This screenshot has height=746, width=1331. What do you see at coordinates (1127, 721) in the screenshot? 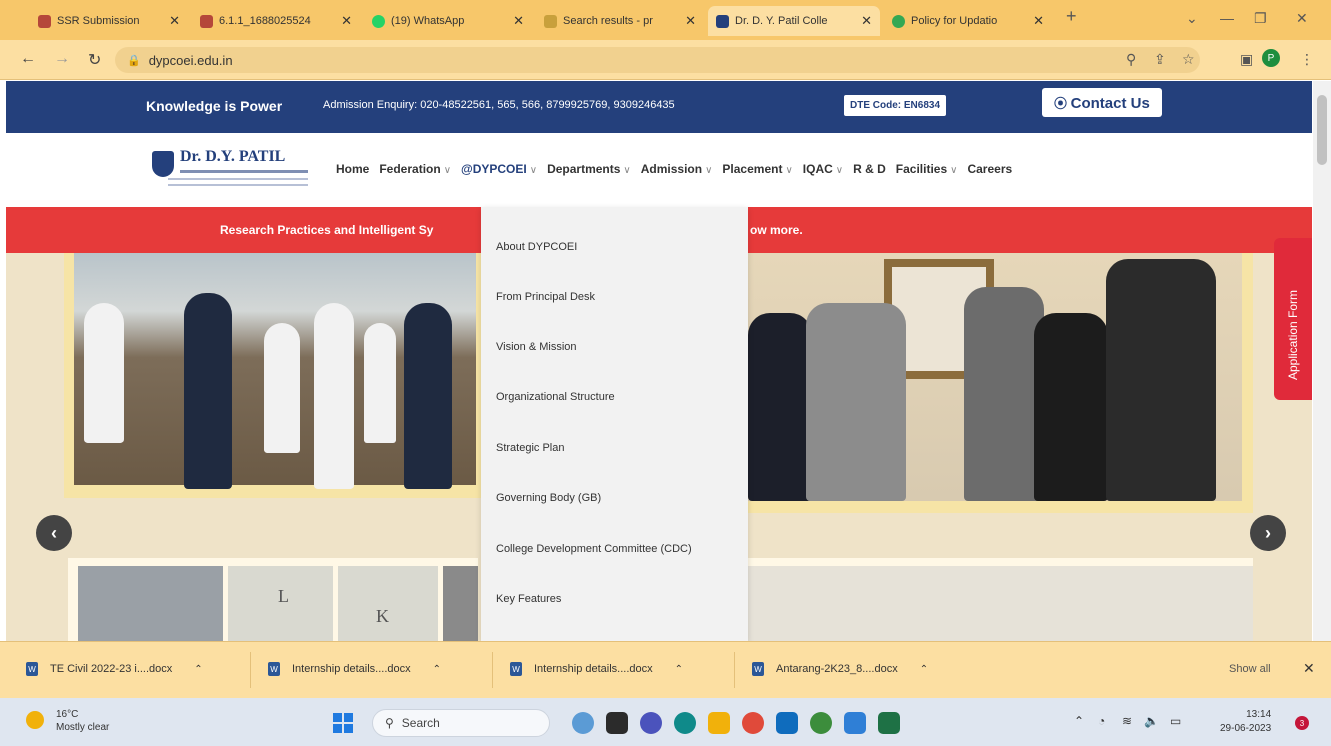
I see `wifi-icon: ≋` at bounding box center [1127, 721].